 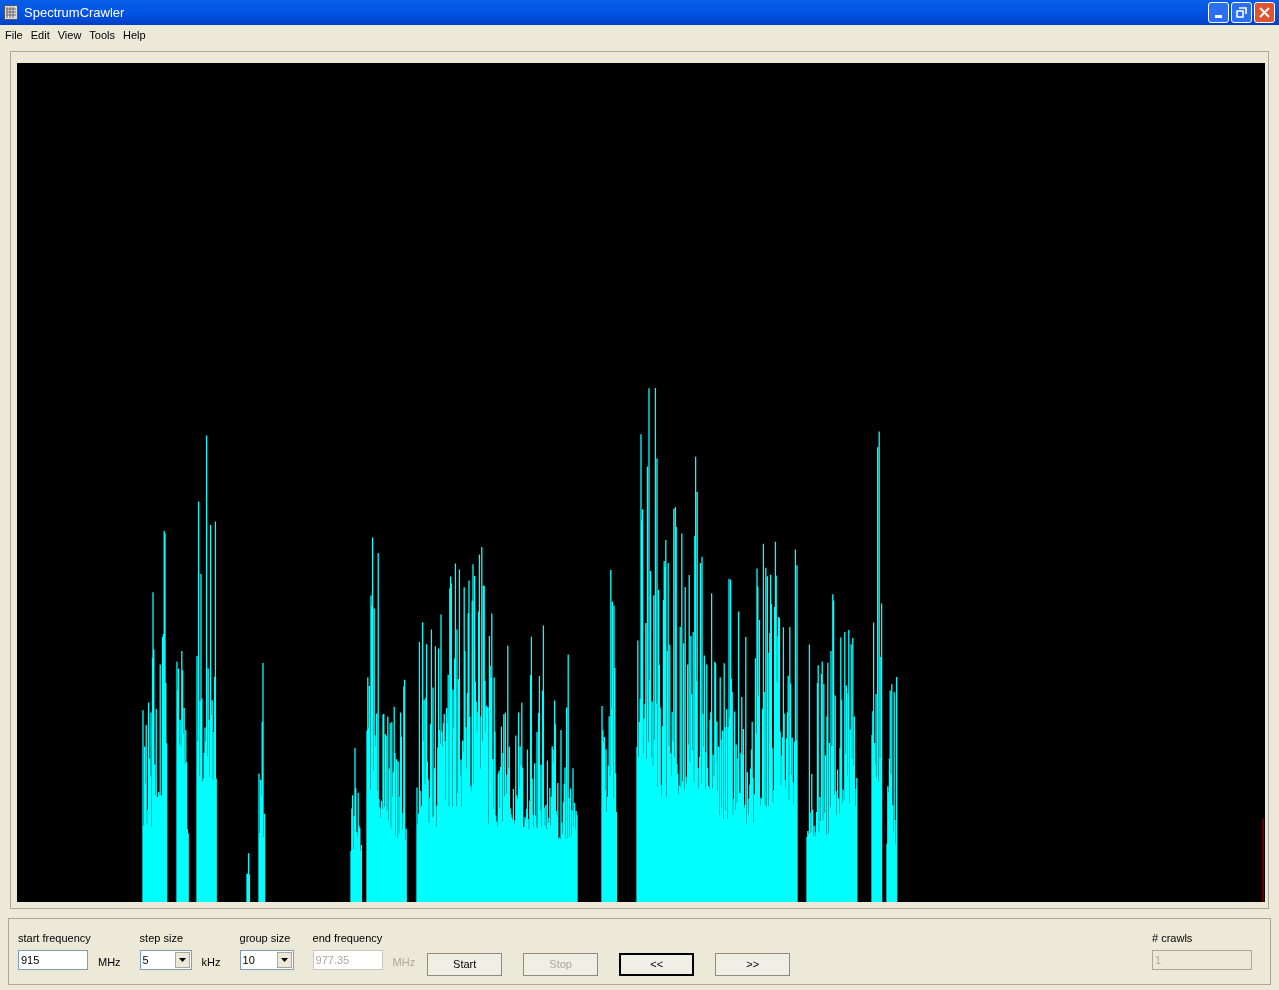 I want to click on unit-label: kHz, so click(x=211, y=962).